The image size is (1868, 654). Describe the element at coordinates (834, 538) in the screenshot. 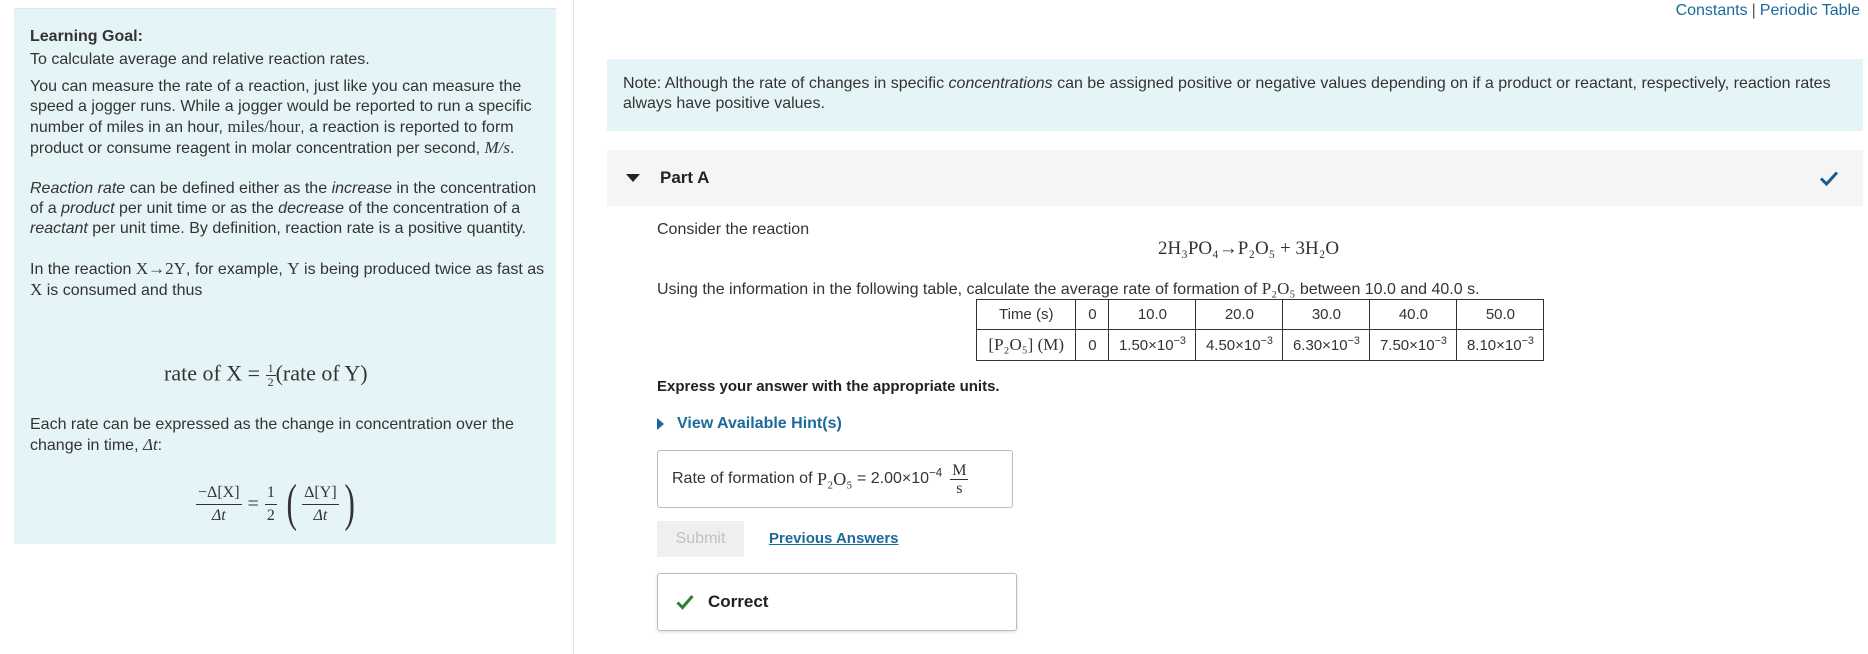

I see `previous-answers-link: Previous Answers` at that location.